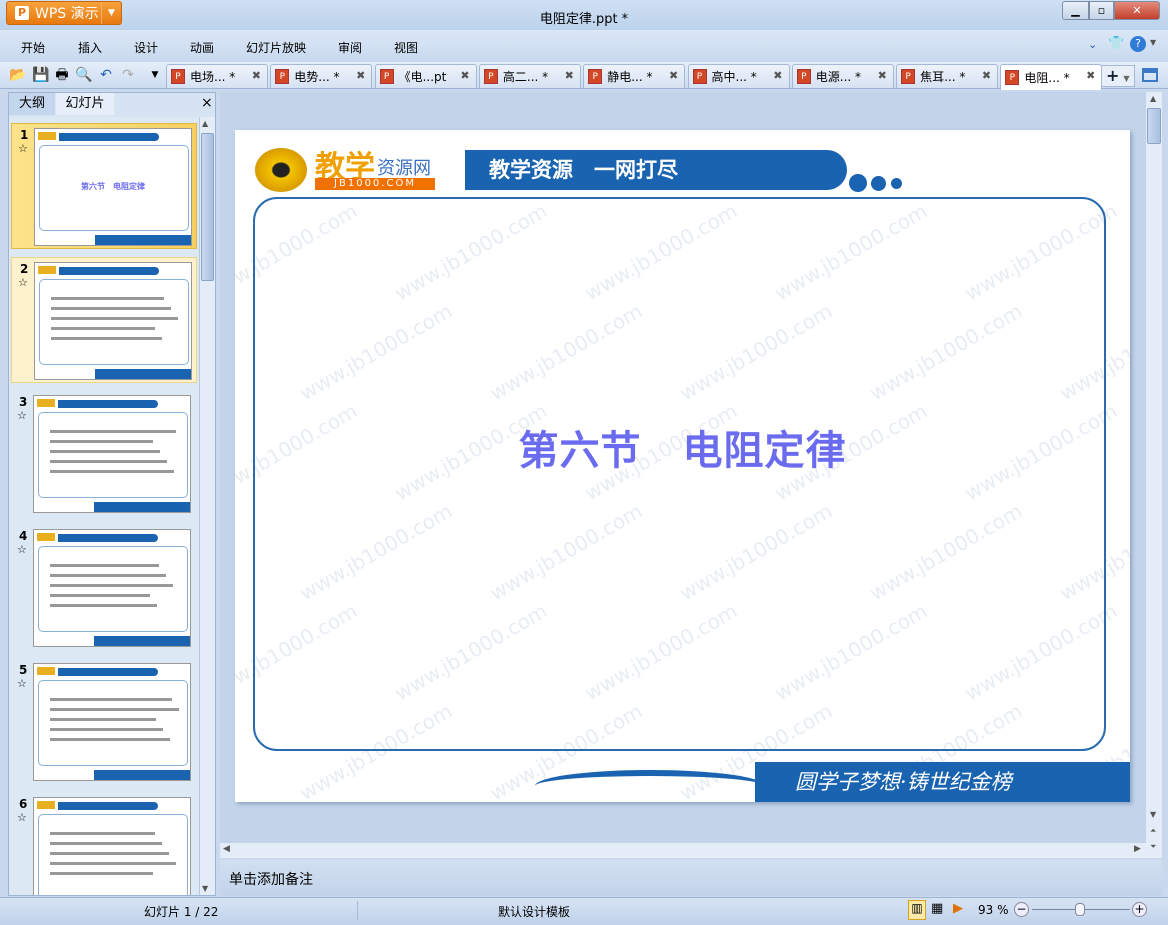 The width and height of the screenshot is (1168, 925). I want to click on menu-slideshow: 幻灯片放映, so click(276, 47).